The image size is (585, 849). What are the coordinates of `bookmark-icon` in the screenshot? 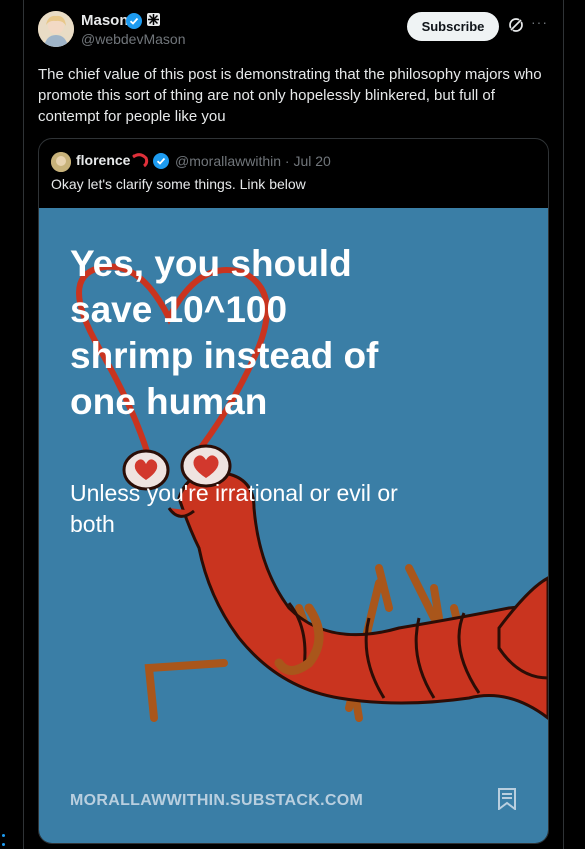 It's located at (507, 801).